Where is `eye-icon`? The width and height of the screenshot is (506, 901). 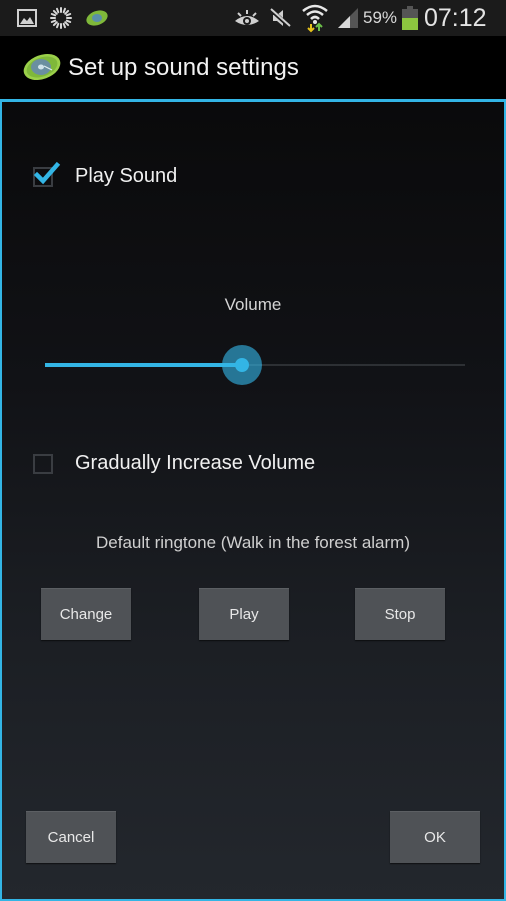 eye-icon is located at coordinates (247, 18).